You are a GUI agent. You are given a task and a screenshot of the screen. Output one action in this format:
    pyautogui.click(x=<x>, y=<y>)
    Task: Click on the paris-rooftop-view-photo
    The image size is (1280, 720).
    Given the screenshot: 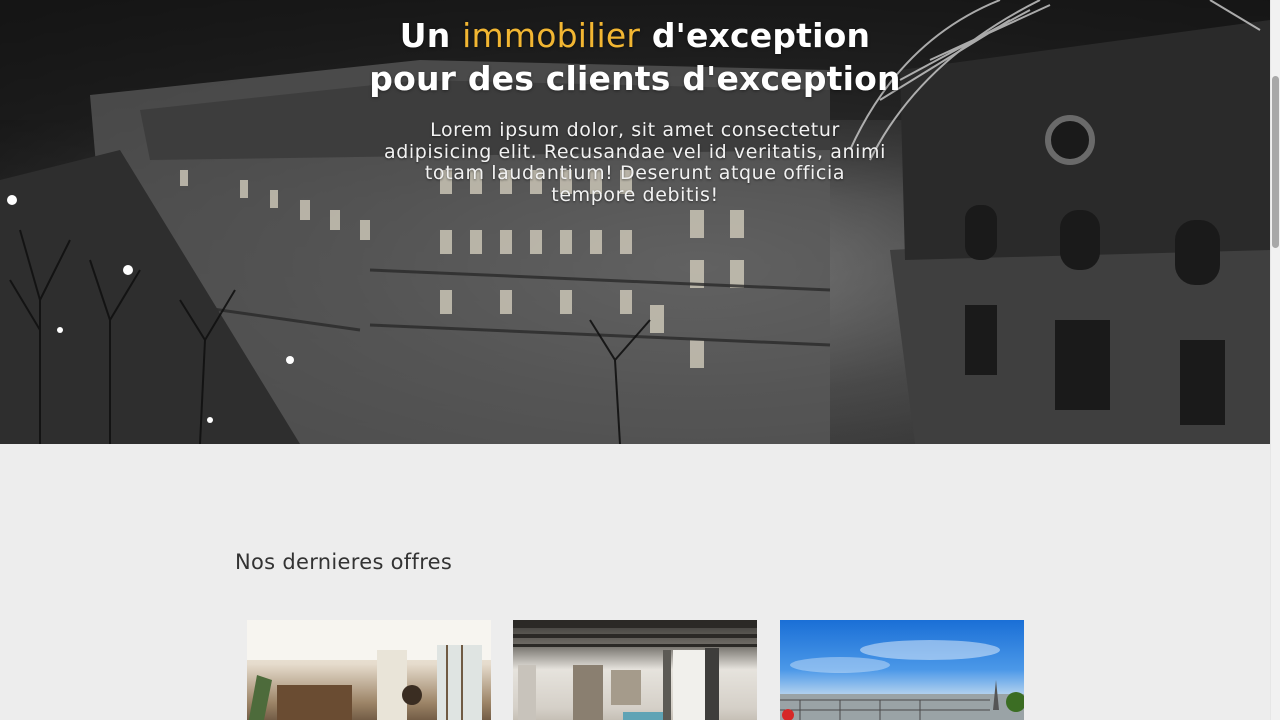 What is the action you would take?
    pyautogui.click(x=902, y=680)
    